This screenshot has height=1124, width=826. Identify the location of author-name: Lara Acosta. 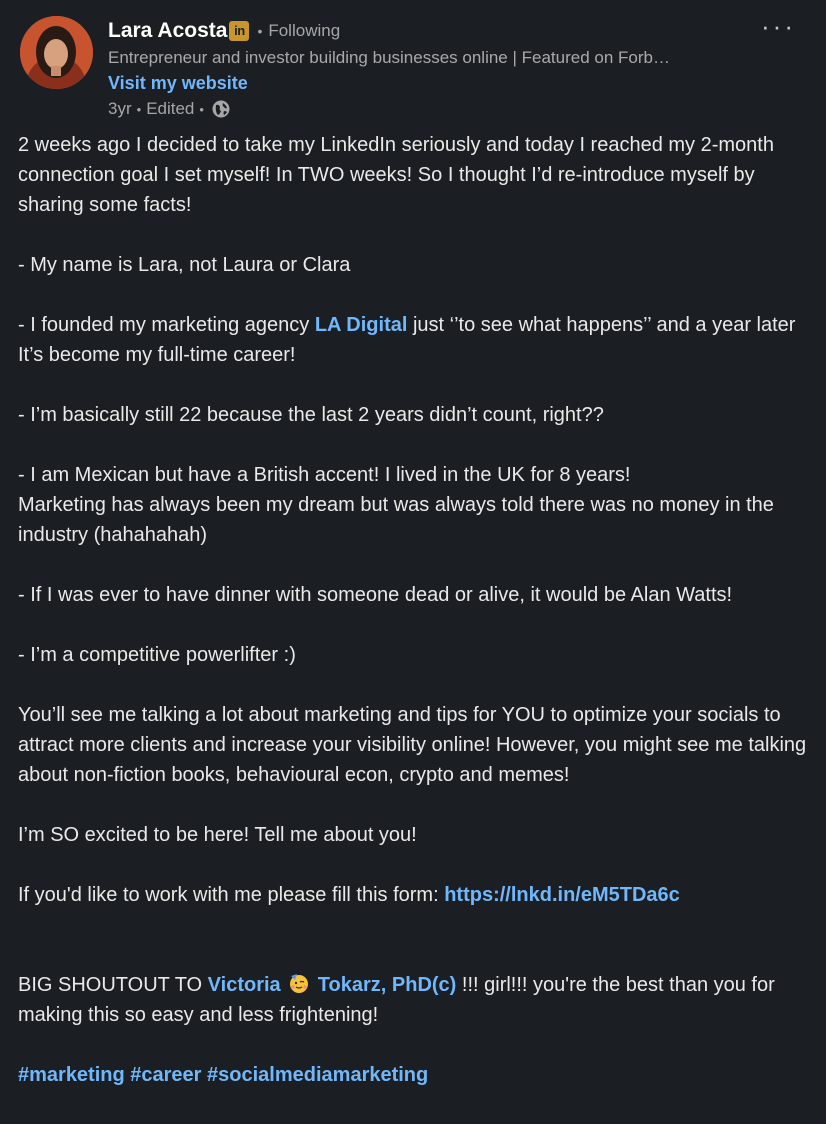
(167, 31).